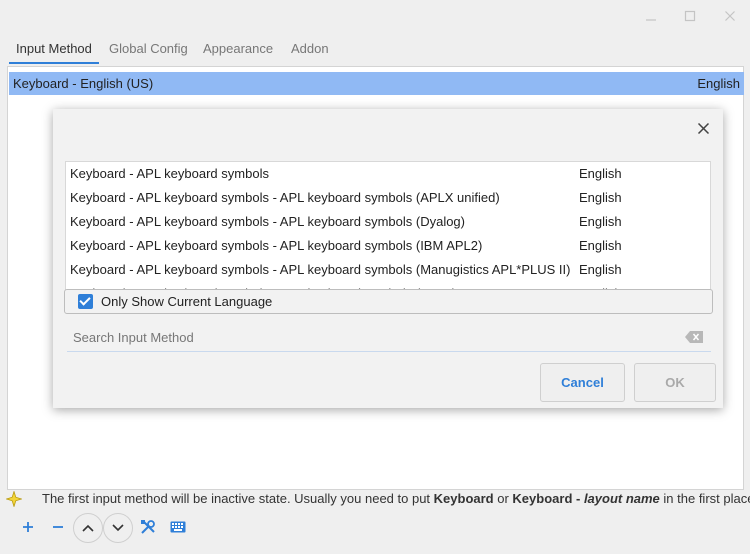 Image resolution: width=750 pixels, height=554 pixels. I want to click on move-up-button, so click(88, 528).